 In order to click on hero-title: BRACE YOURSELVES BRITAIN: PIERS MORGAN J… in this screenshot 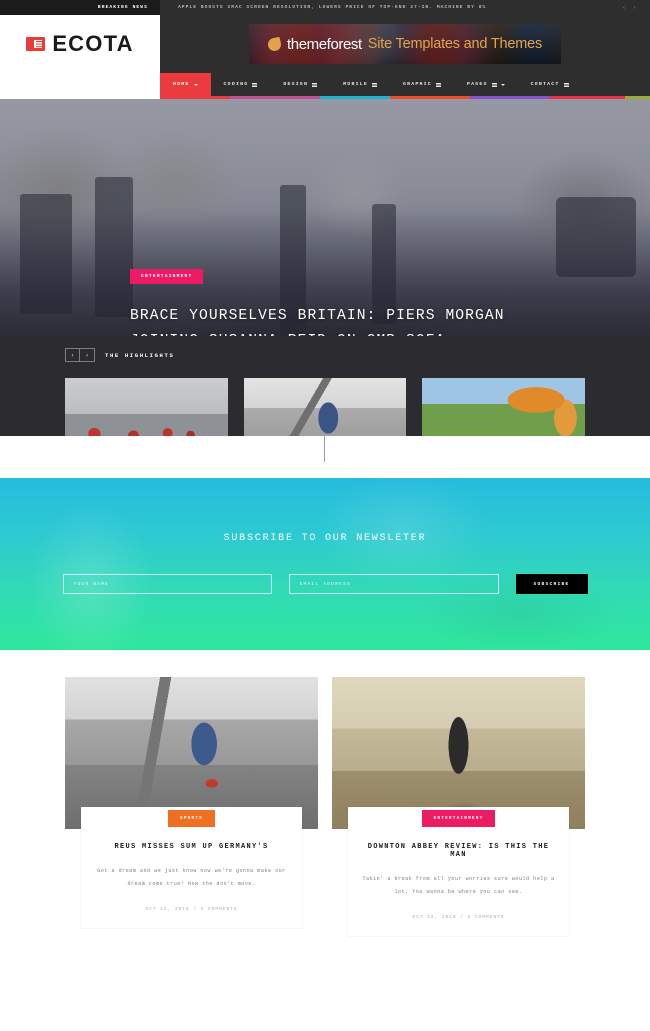, I will do `click(317, 322)`.